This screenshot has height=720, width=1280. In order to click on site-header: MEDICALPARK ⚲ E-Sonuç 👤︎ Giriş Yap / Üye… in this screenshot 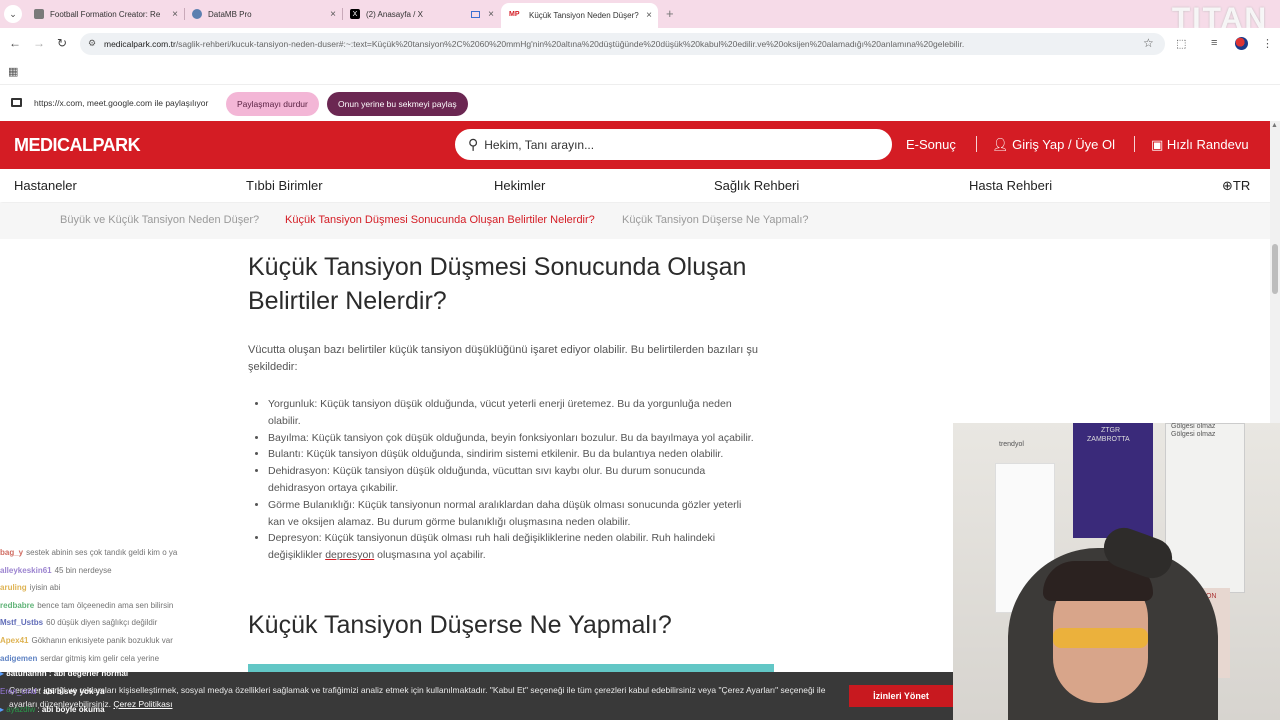, I will do `click(640, 145)`.